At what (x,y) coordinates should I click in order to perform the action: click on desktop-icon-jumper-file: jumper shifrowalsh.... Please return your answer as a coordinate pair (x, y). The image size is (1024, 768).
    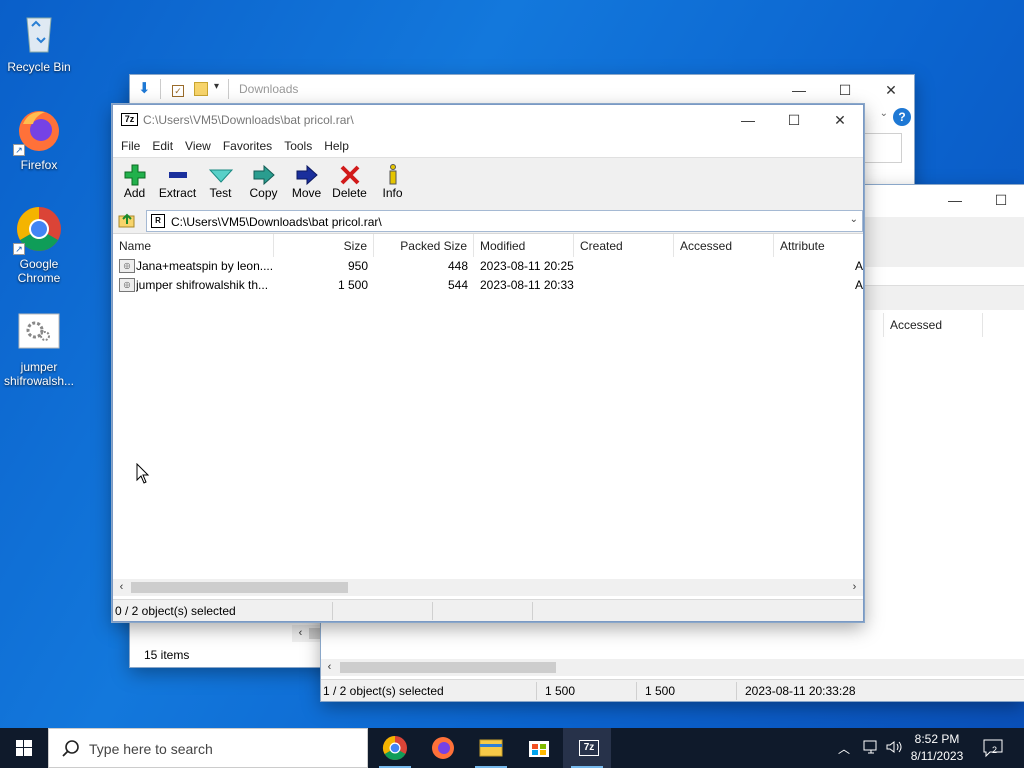
    Looking at the image, I should click on (39, 348).